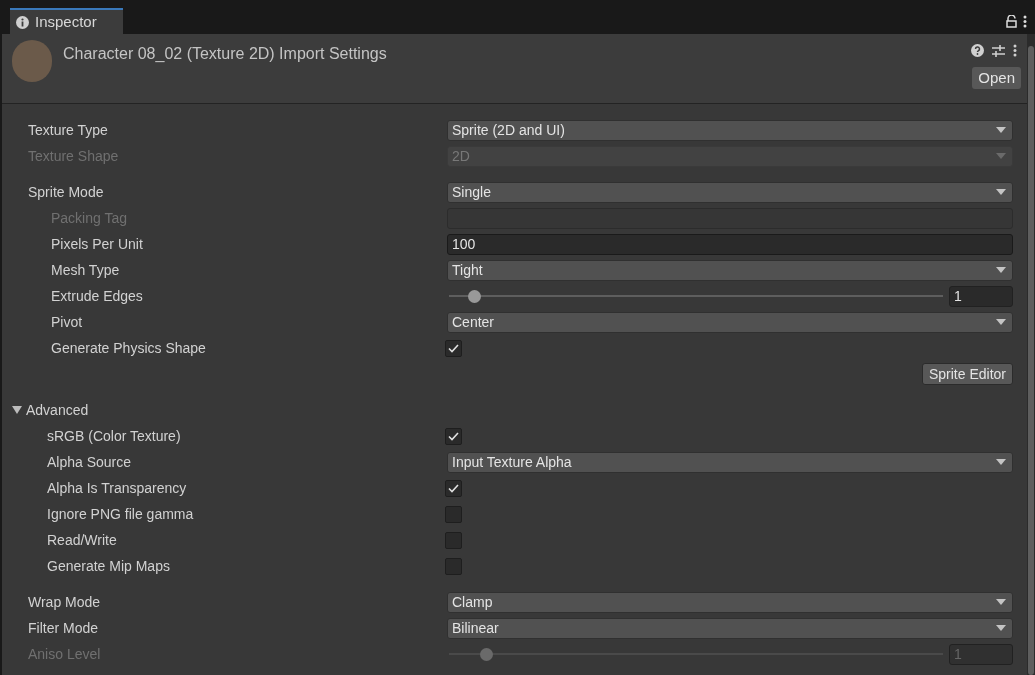 This screenshot has height=675, width=1035. I want to click on field-label: sRGB (Color Texture), so click(114, 436).